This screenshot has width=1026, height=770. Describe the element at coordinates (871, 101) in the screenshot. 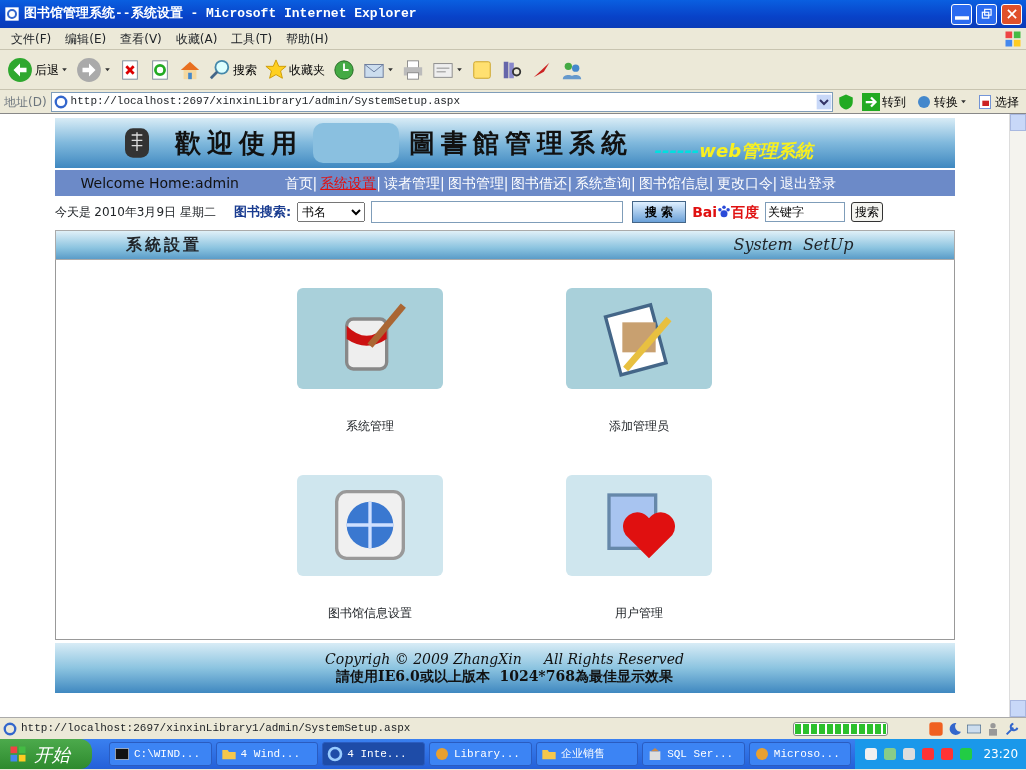

I see `go-arrow-icon` at that location.